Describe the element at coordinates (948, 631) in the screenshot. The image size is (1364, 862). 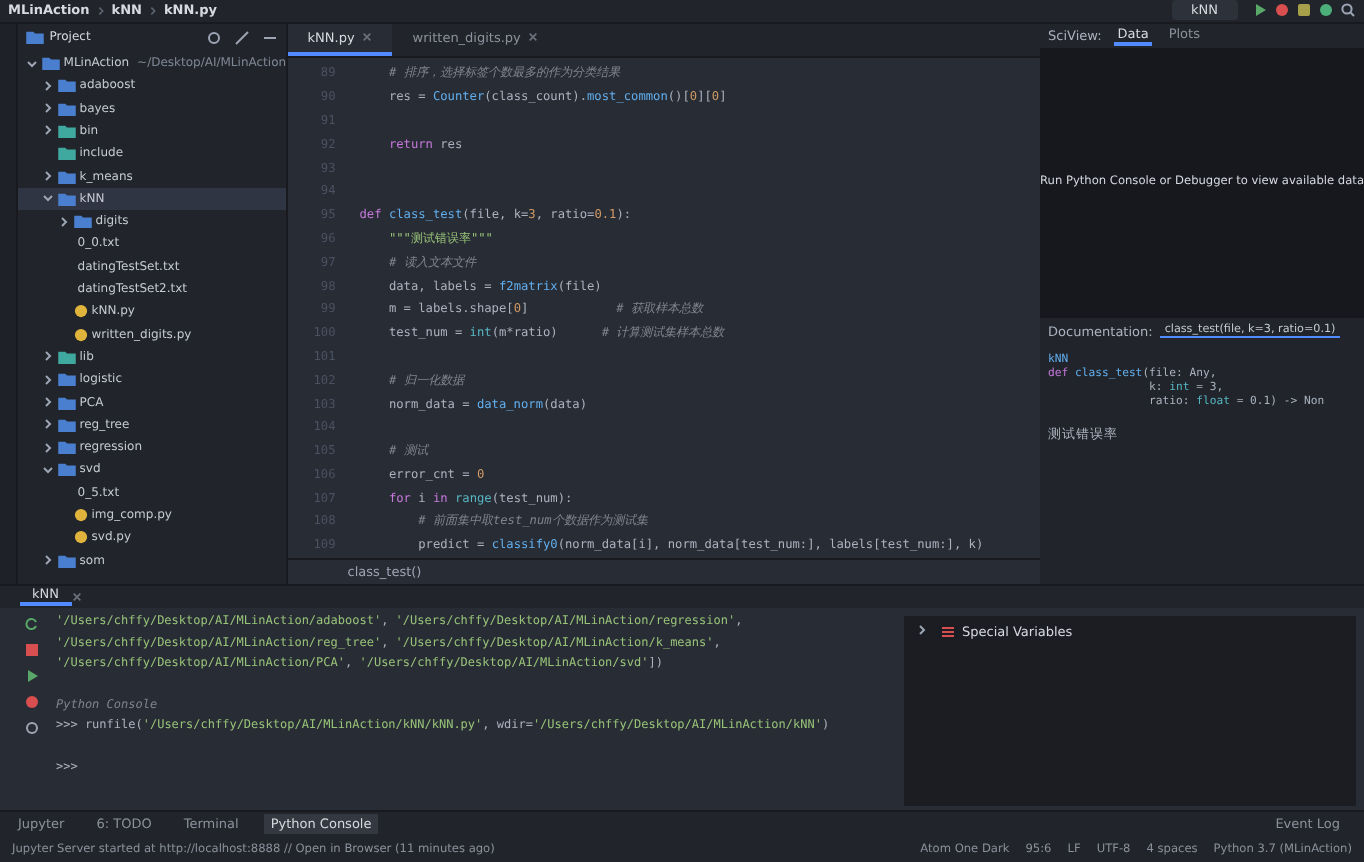
I see `list-icon` at that location.